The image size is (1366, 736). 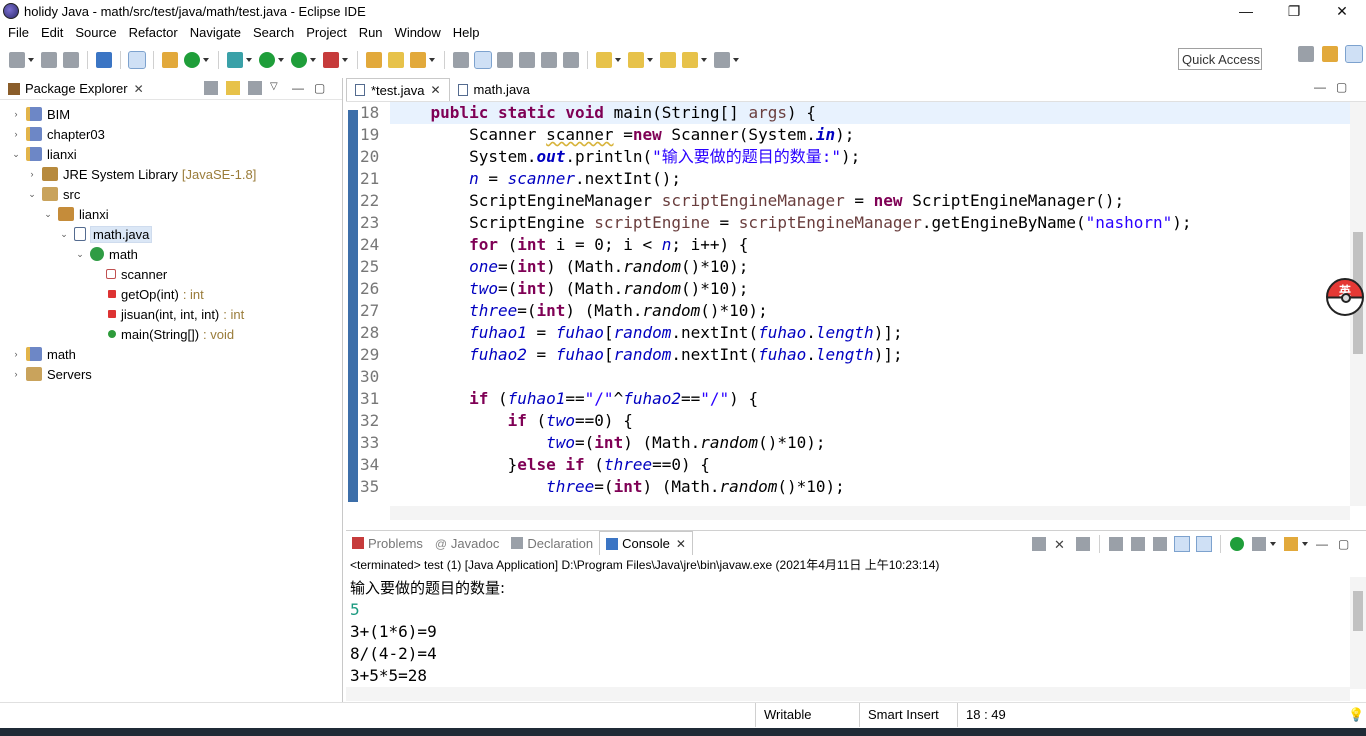 I want to click on menu-file: File, so click(x=18, y=32).